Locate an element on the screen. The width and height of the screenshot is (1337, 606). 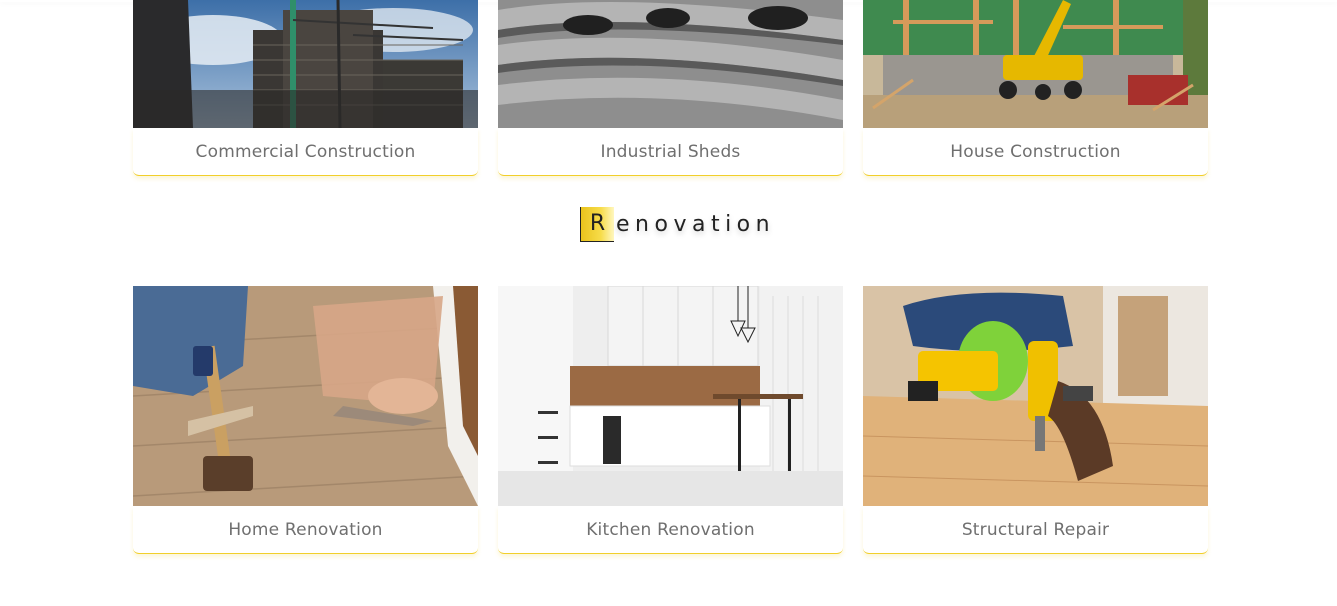
renovation-heading: R enovation is located at coordinates (677, 224).